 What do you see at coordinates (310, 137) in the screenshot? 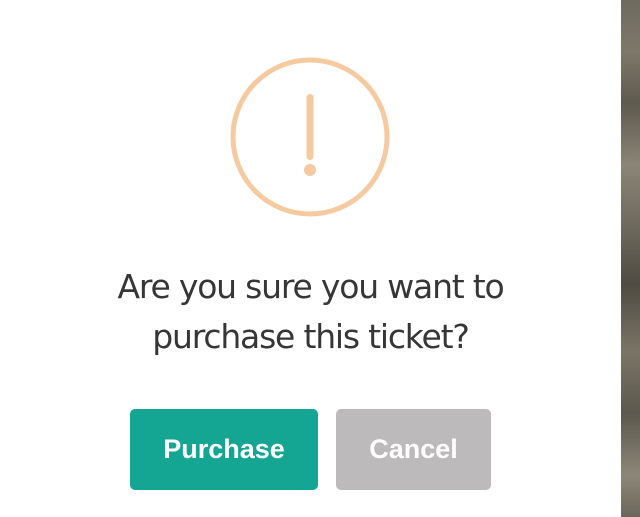
I see `exclamation-circle-icon` at bounding box center [310, 137].